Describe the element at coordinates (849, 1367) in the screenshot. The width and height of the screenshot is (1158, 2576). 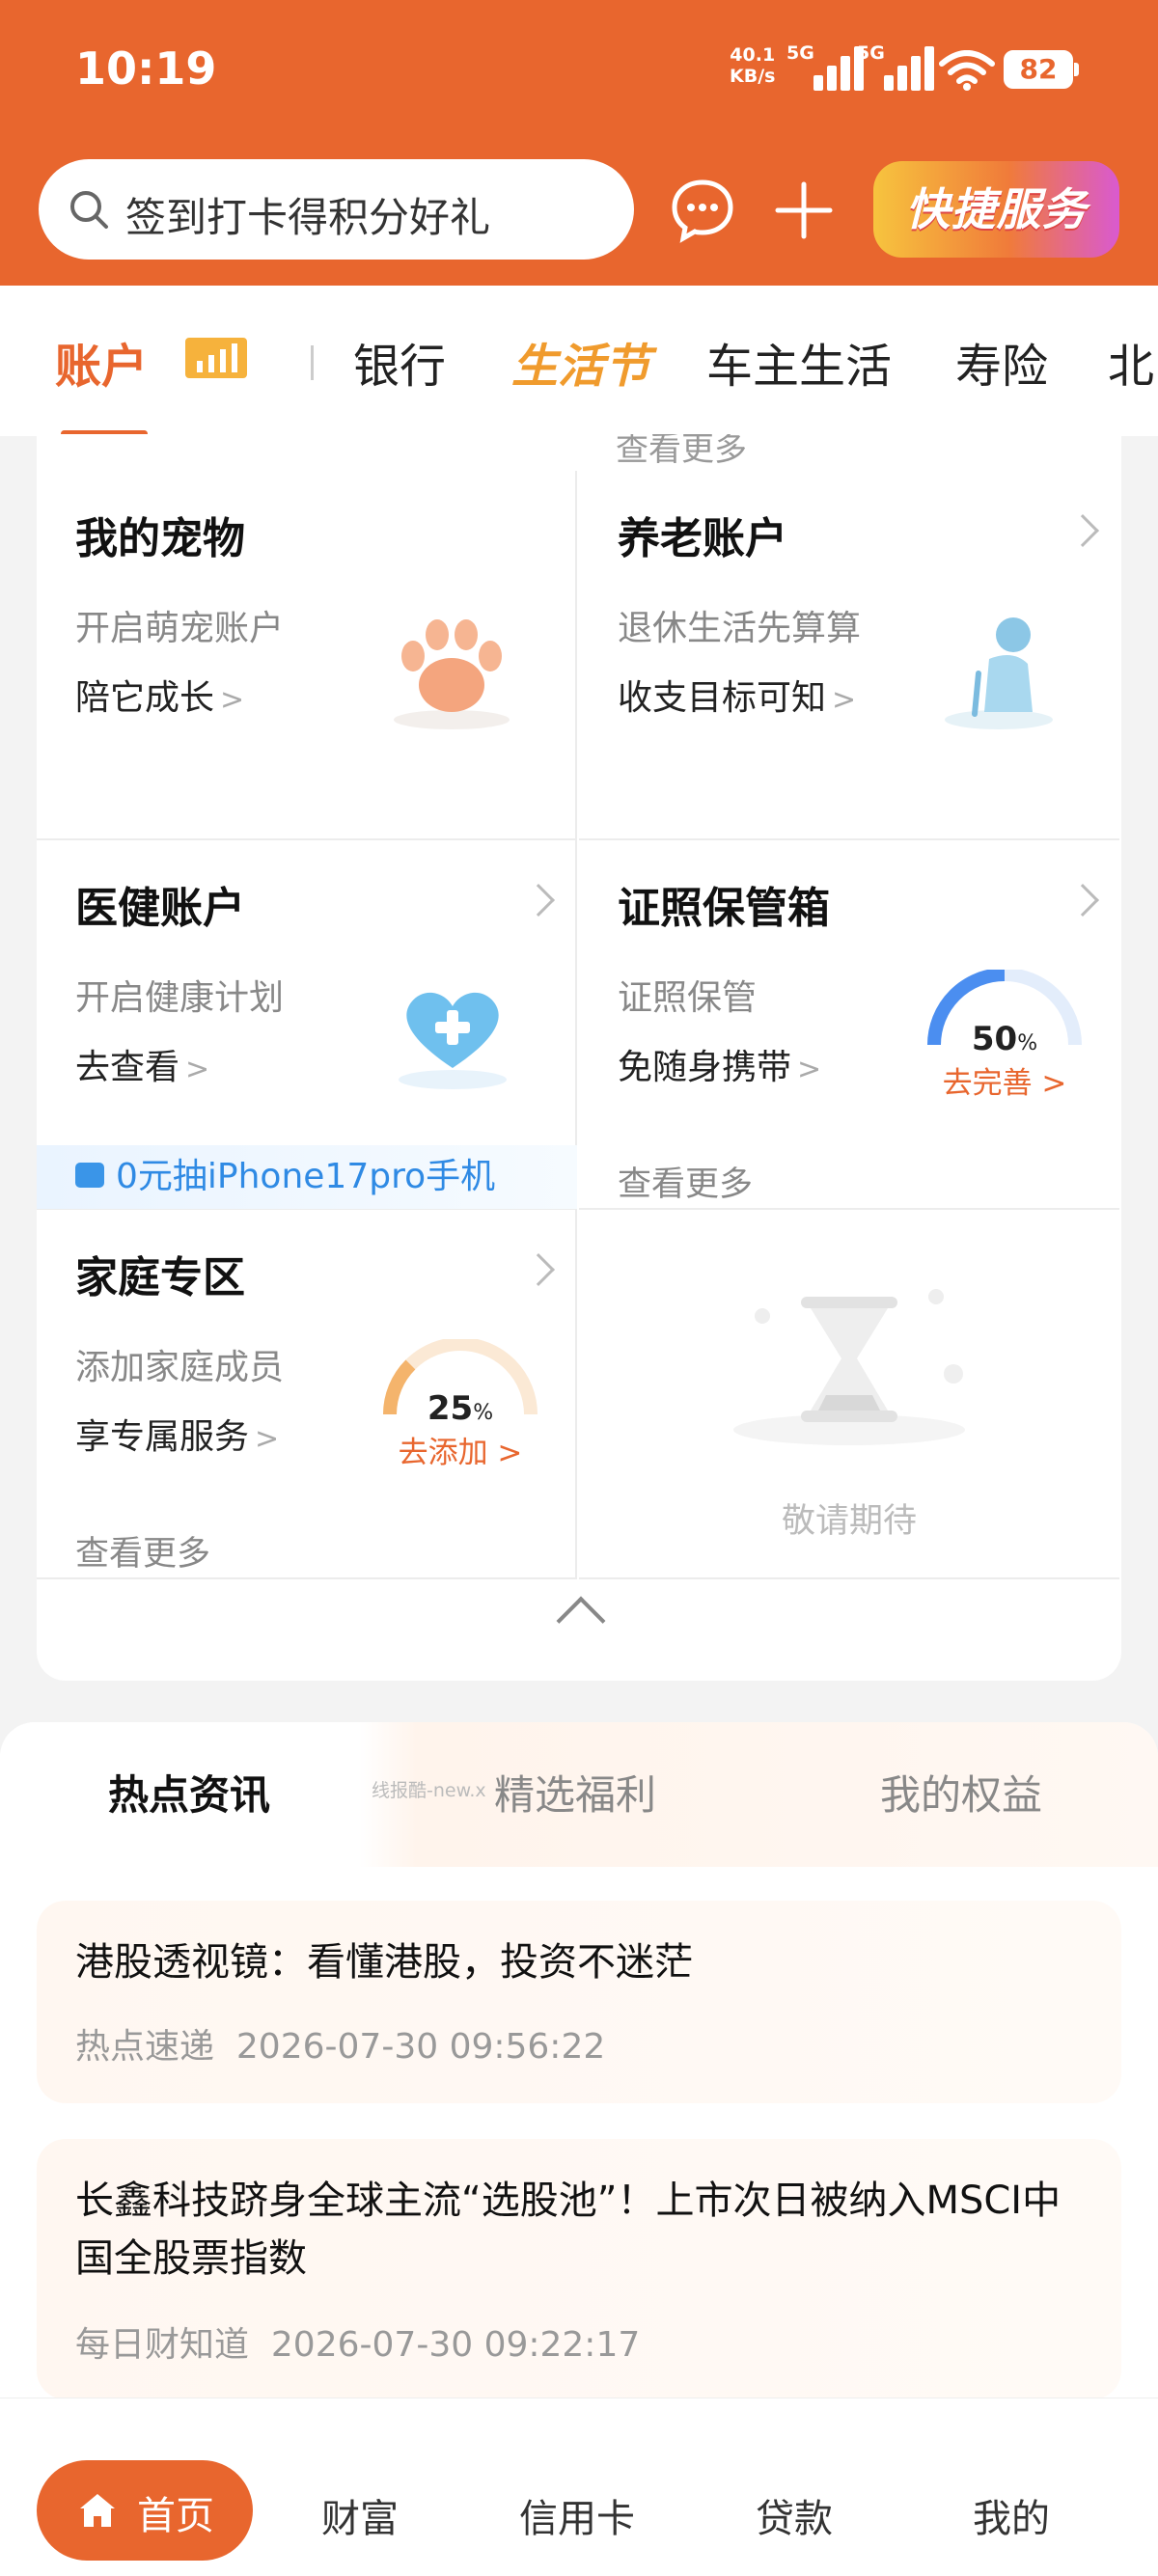
I see `hourglass-icon` at that location.